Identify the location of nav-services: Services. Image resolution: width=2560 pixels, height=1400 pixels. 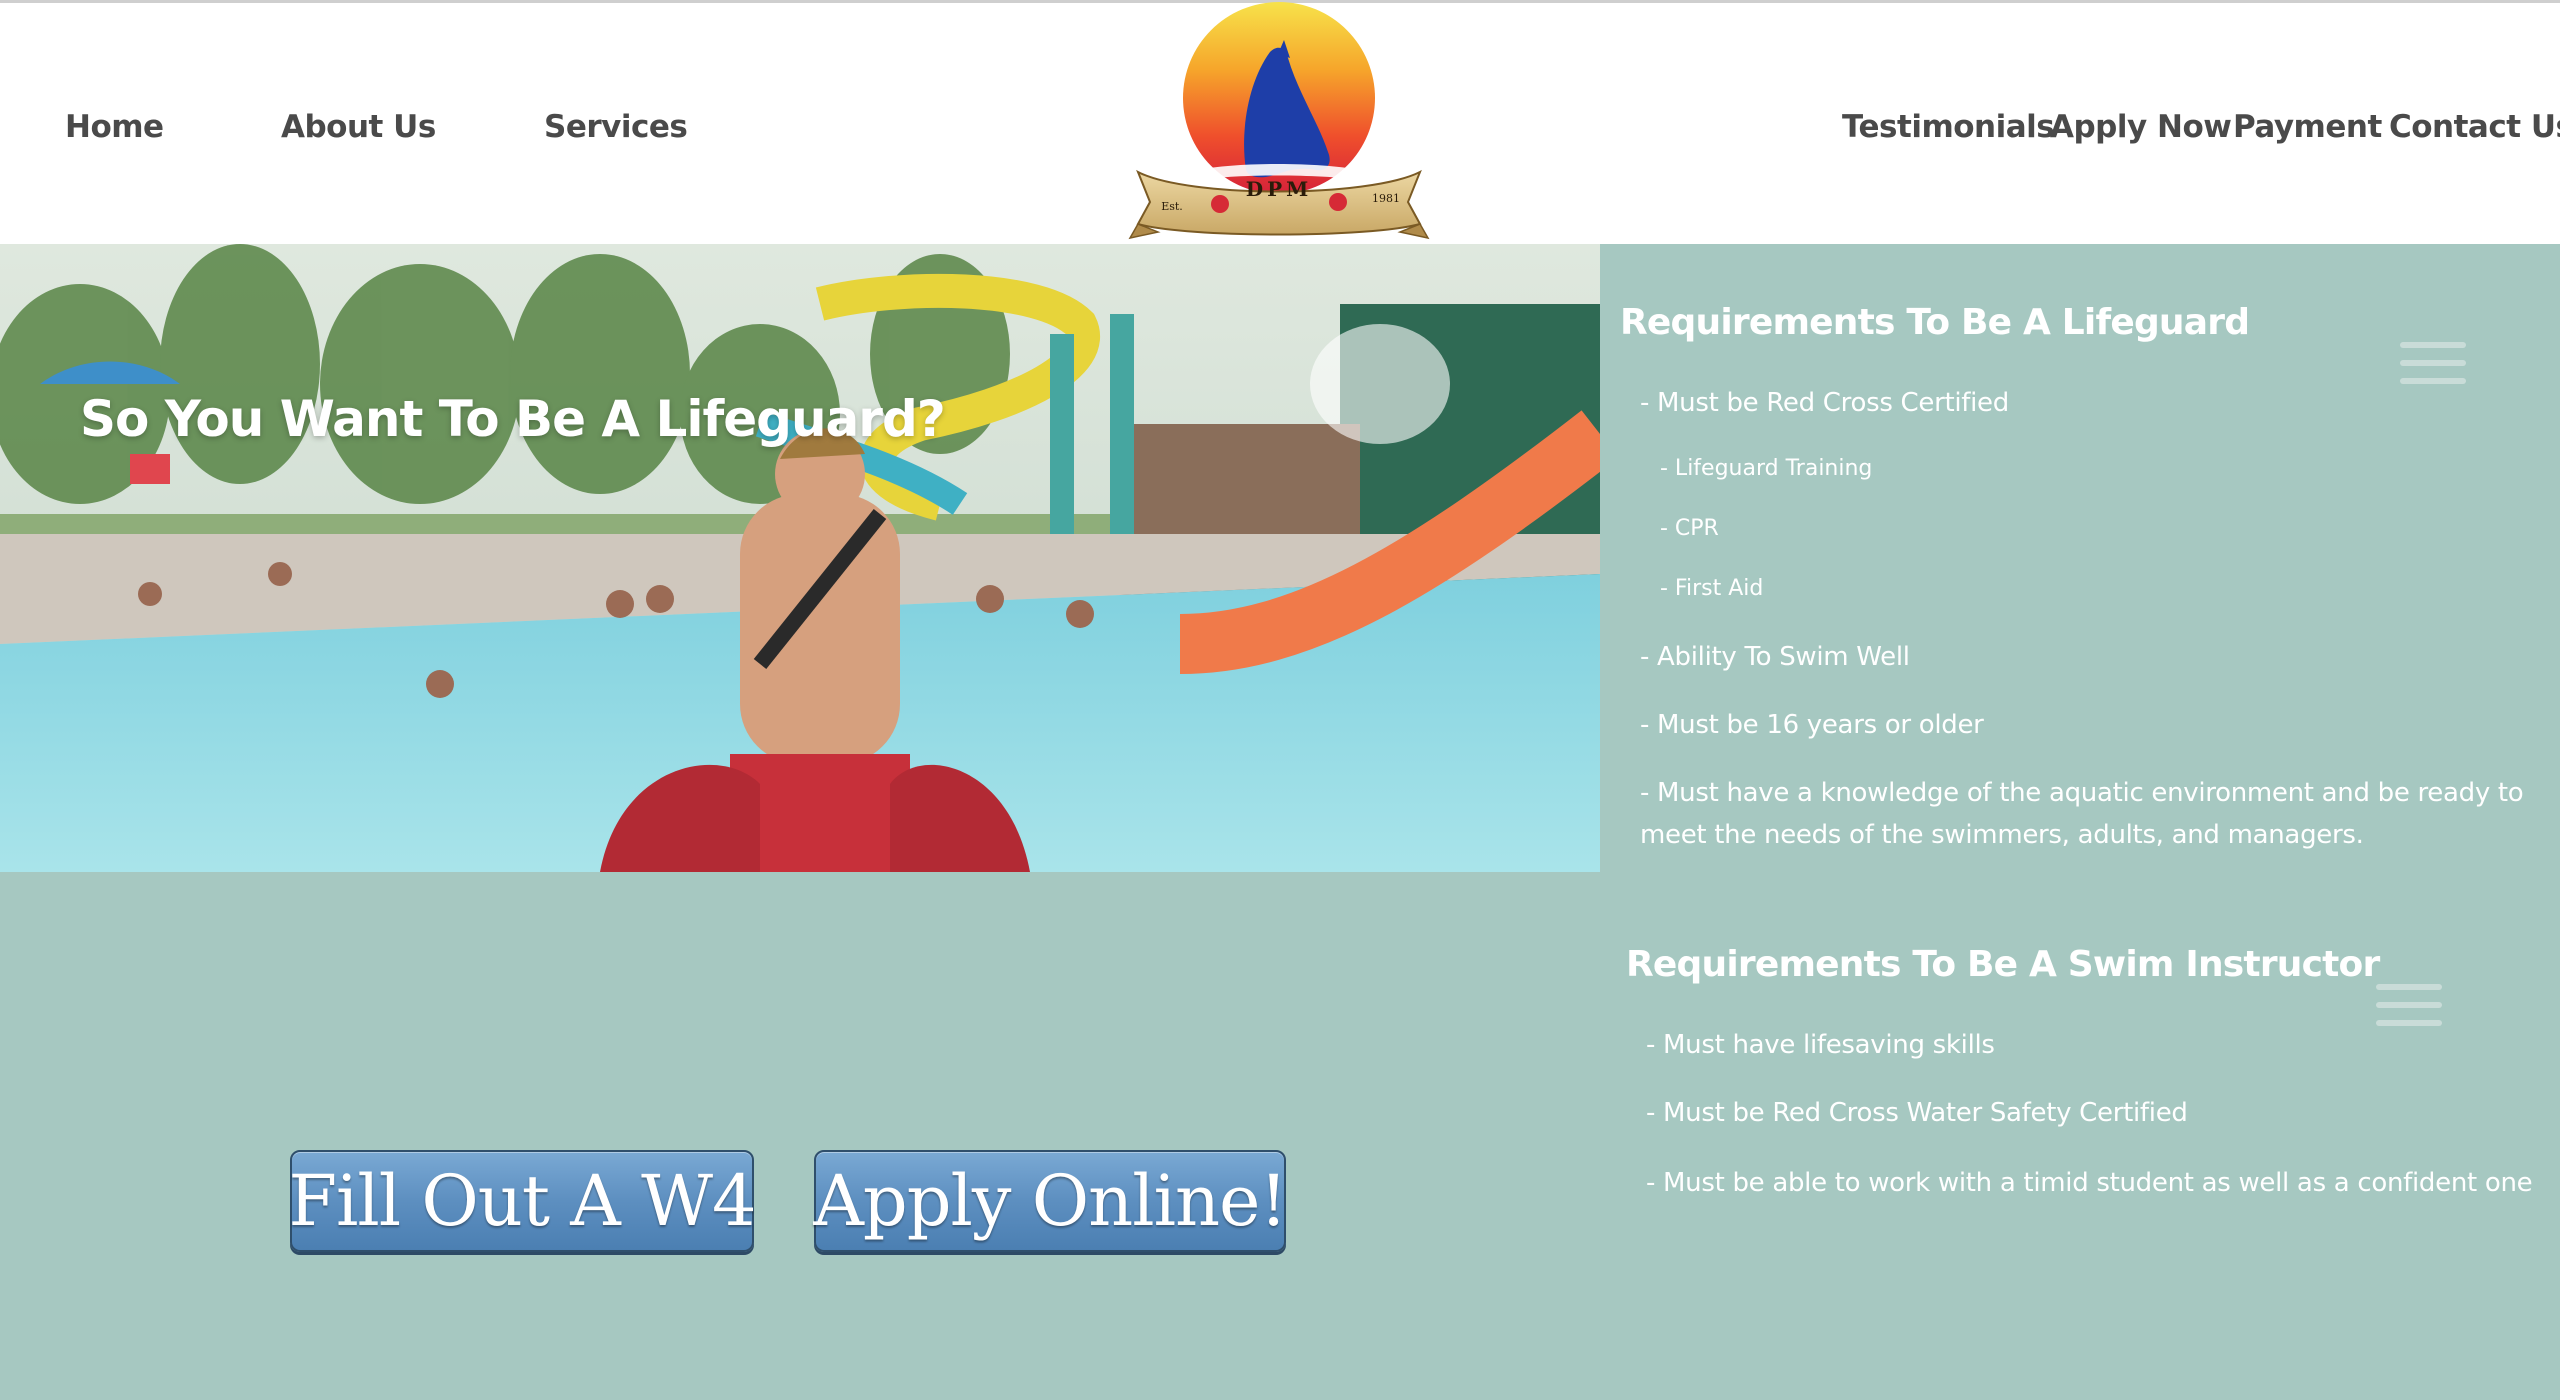
(616, 127).